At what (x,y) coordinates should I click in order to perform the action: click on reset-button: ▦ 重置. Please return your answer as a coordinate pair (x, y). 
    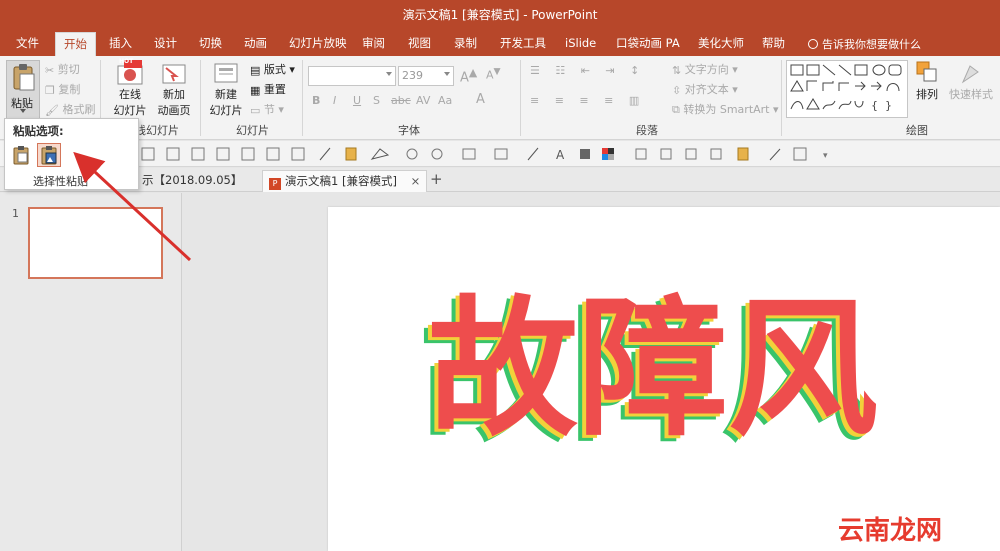
    Looking at the image, I should click on (268, 89).